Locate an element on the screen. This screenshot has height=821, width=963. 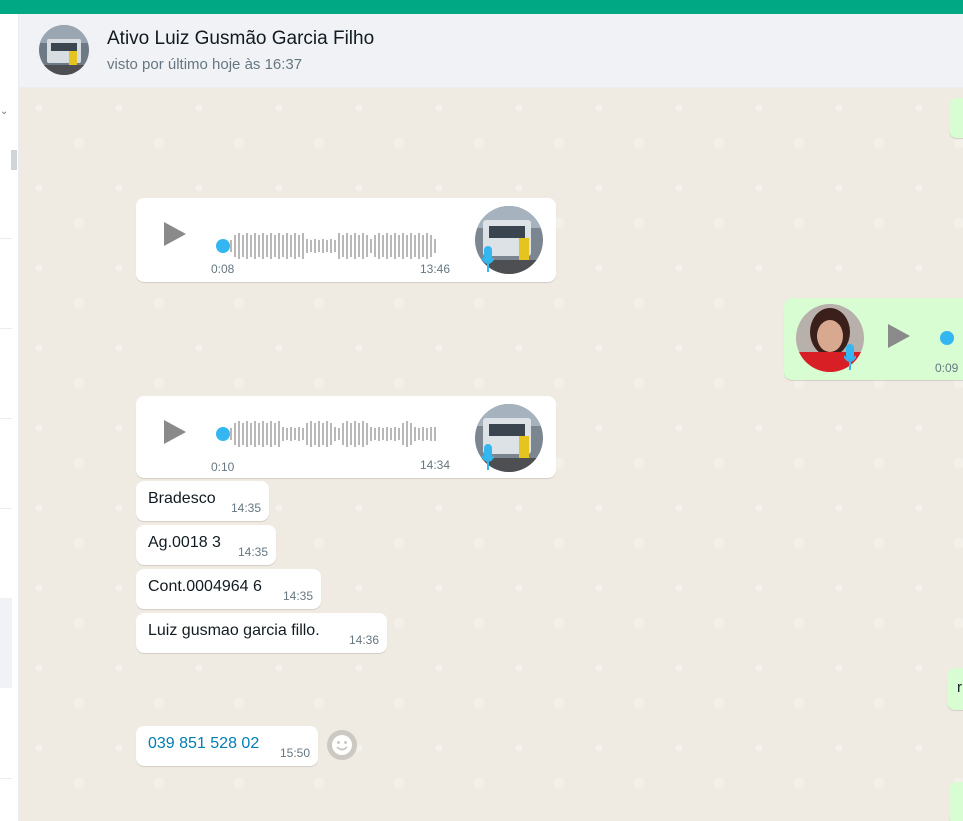
audio-progress-handle is located at coordinates (947, 338).